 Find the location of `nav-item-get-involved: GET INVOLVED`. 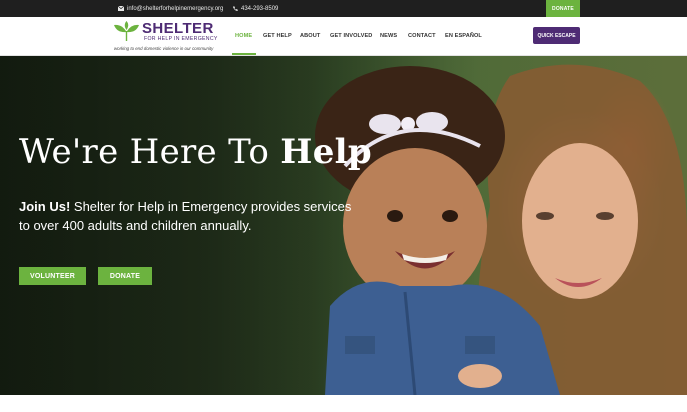

nav-item-get-involved: GET INVOLVED is located at coordinates (351, 36).